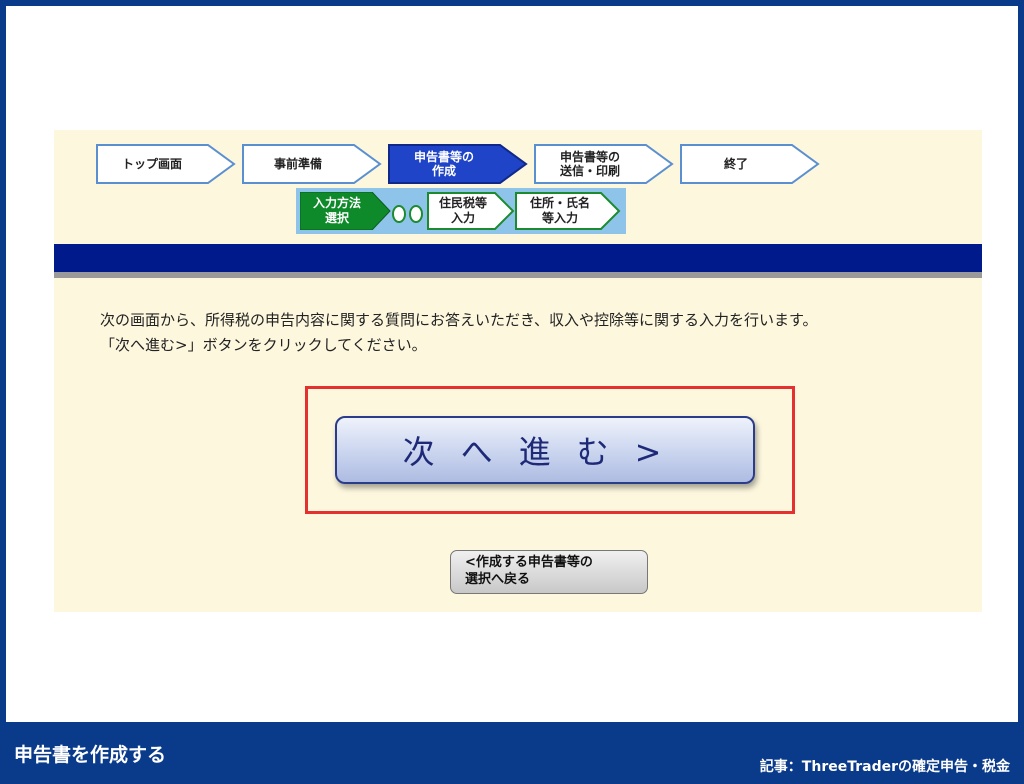 The height and width of the screenshot is (784, 1024). I want to click on substep-input-method: 入力方法 選択, so click(346, 211).